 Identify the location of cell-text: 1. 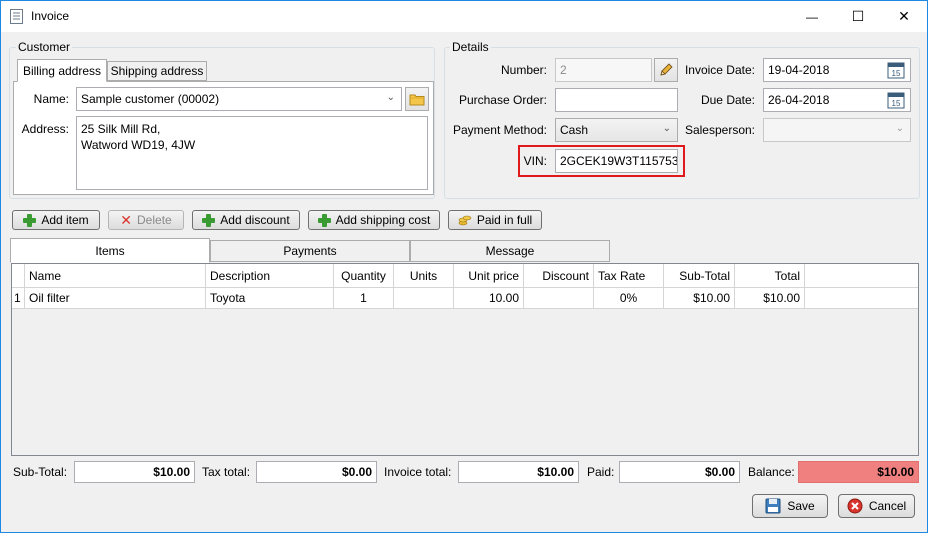
(363, 298).